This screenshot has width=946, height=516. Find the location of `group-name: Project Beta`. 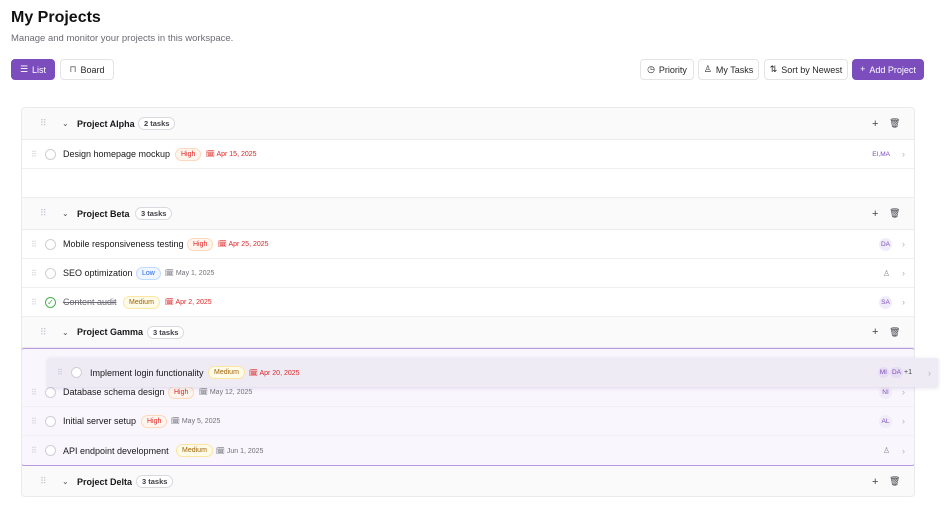

group-name: Project Beta is located at coordinates (103, 213).